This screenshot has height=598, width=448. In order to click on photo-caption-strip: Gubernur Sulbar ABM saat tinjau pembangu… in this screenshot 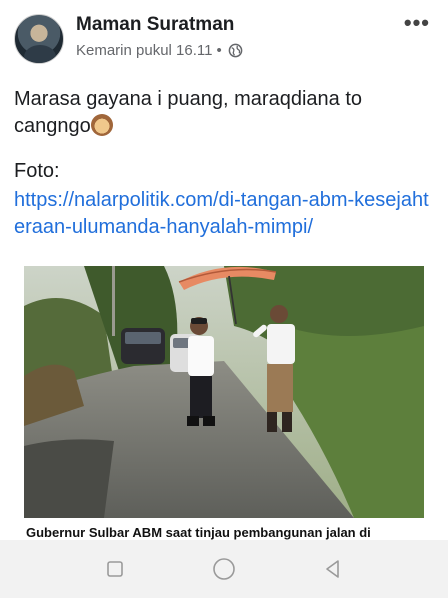, I will do `click(224, 529)`.